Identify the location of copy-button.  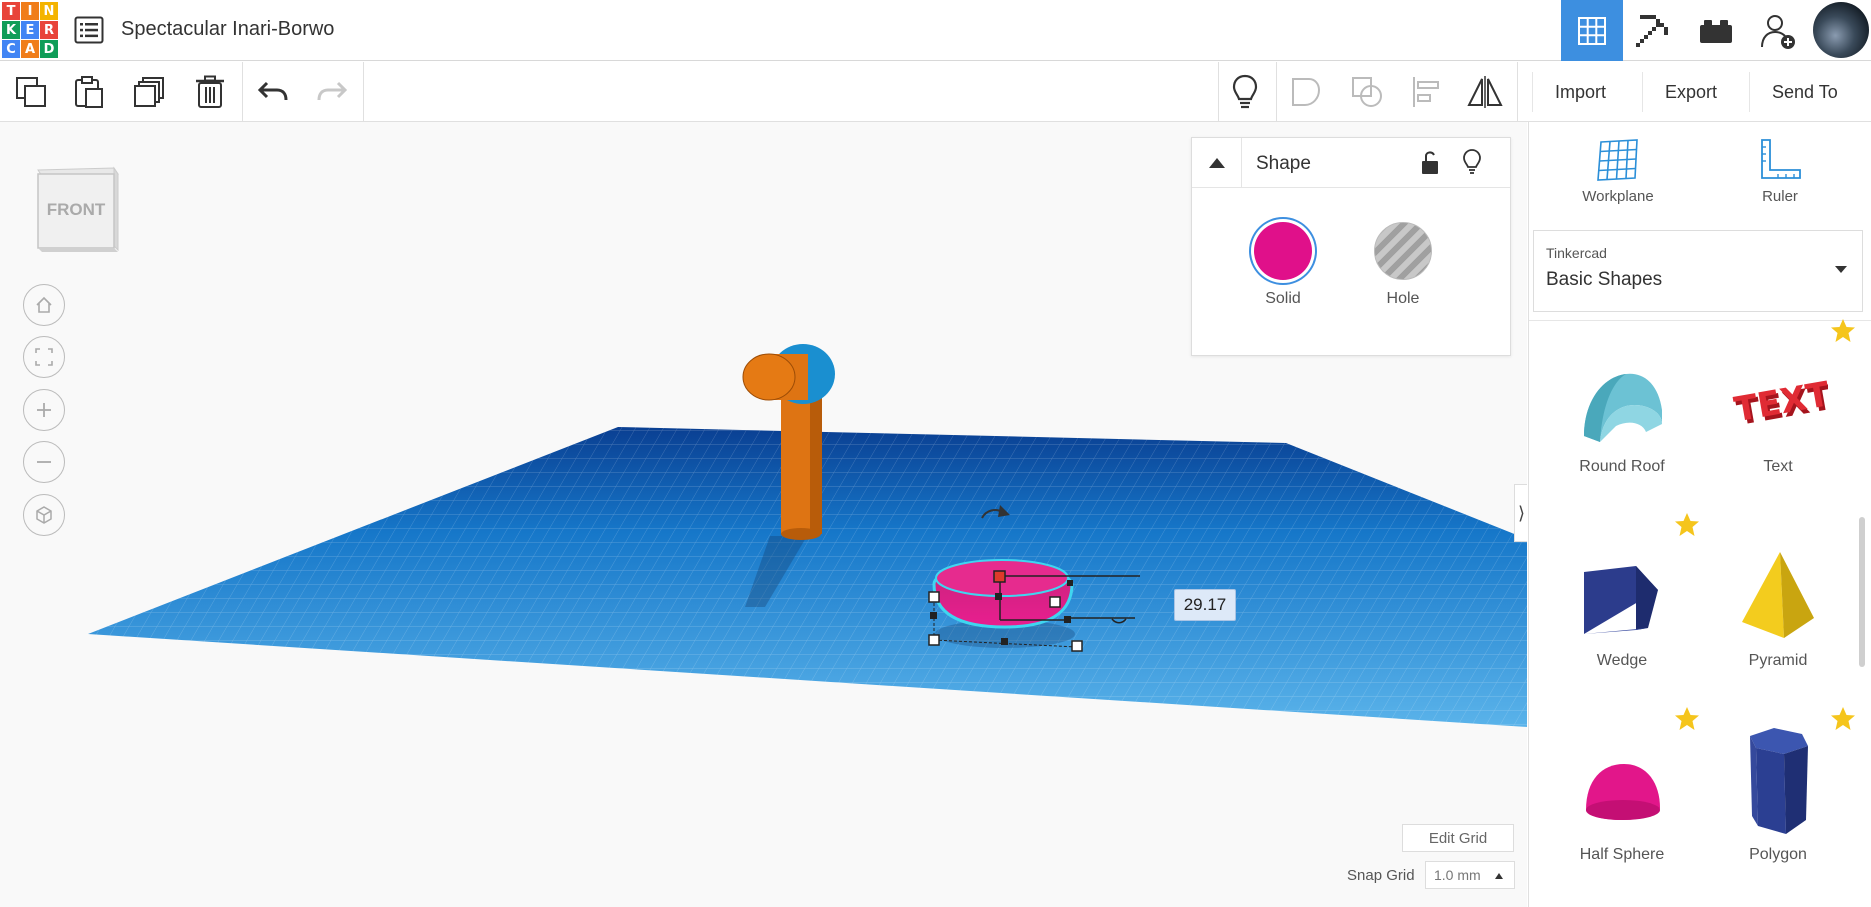
(31, 92).